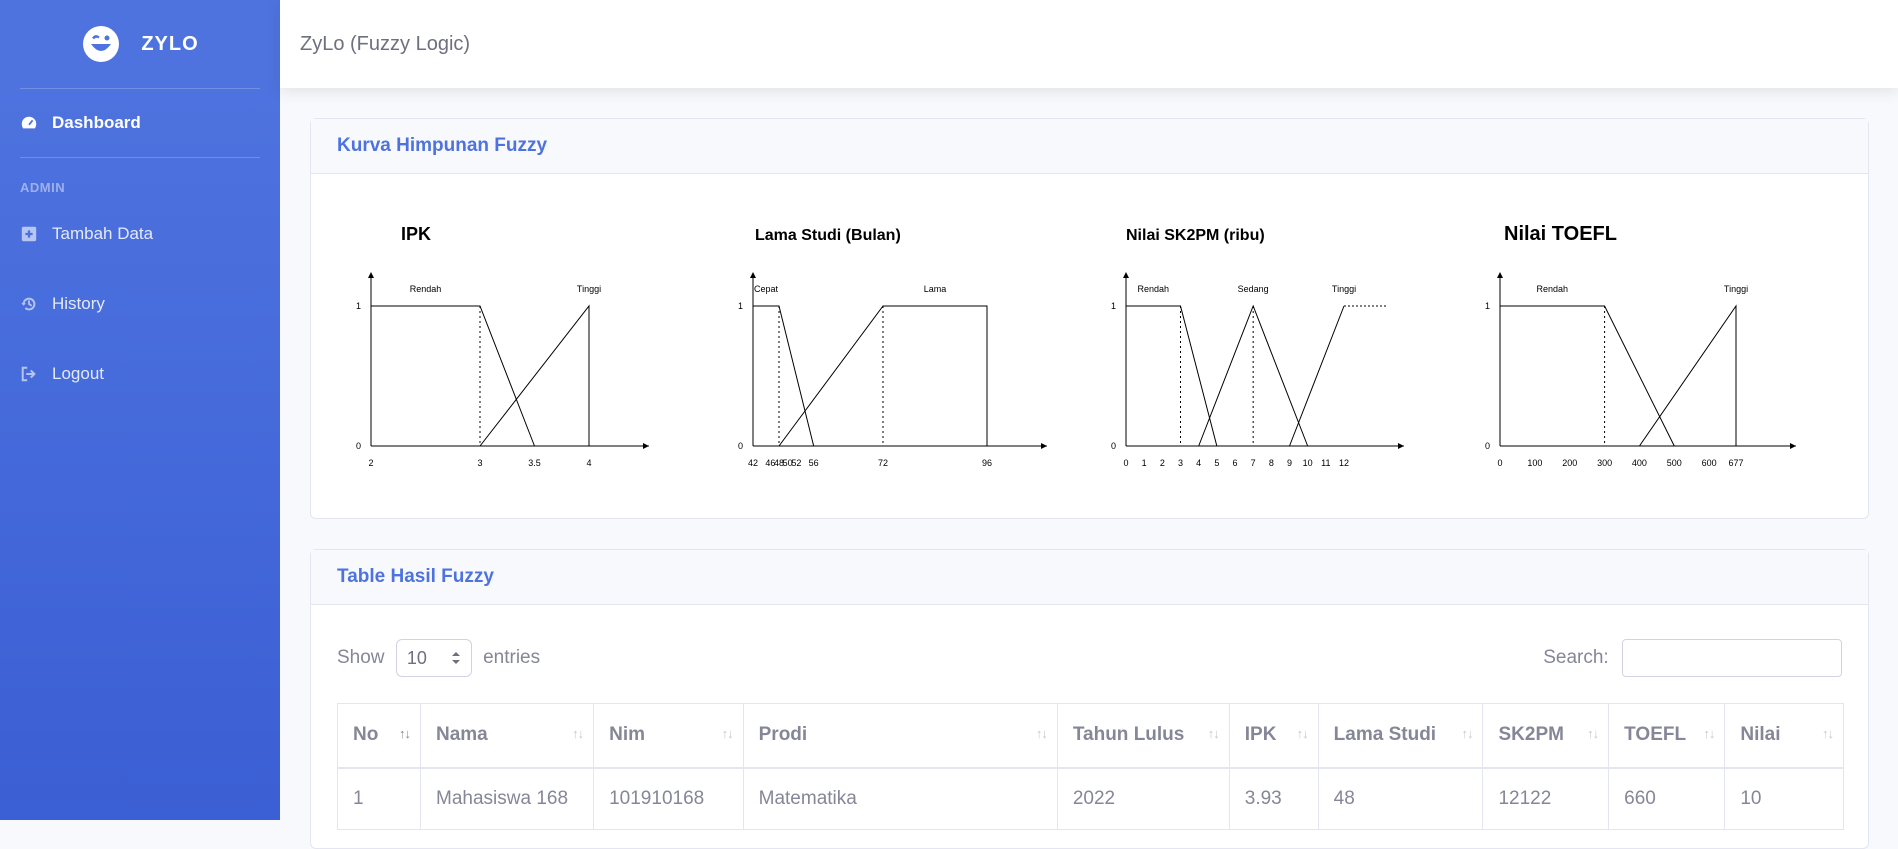  I want to click on x-tick-label: 72, so click(883, 463).